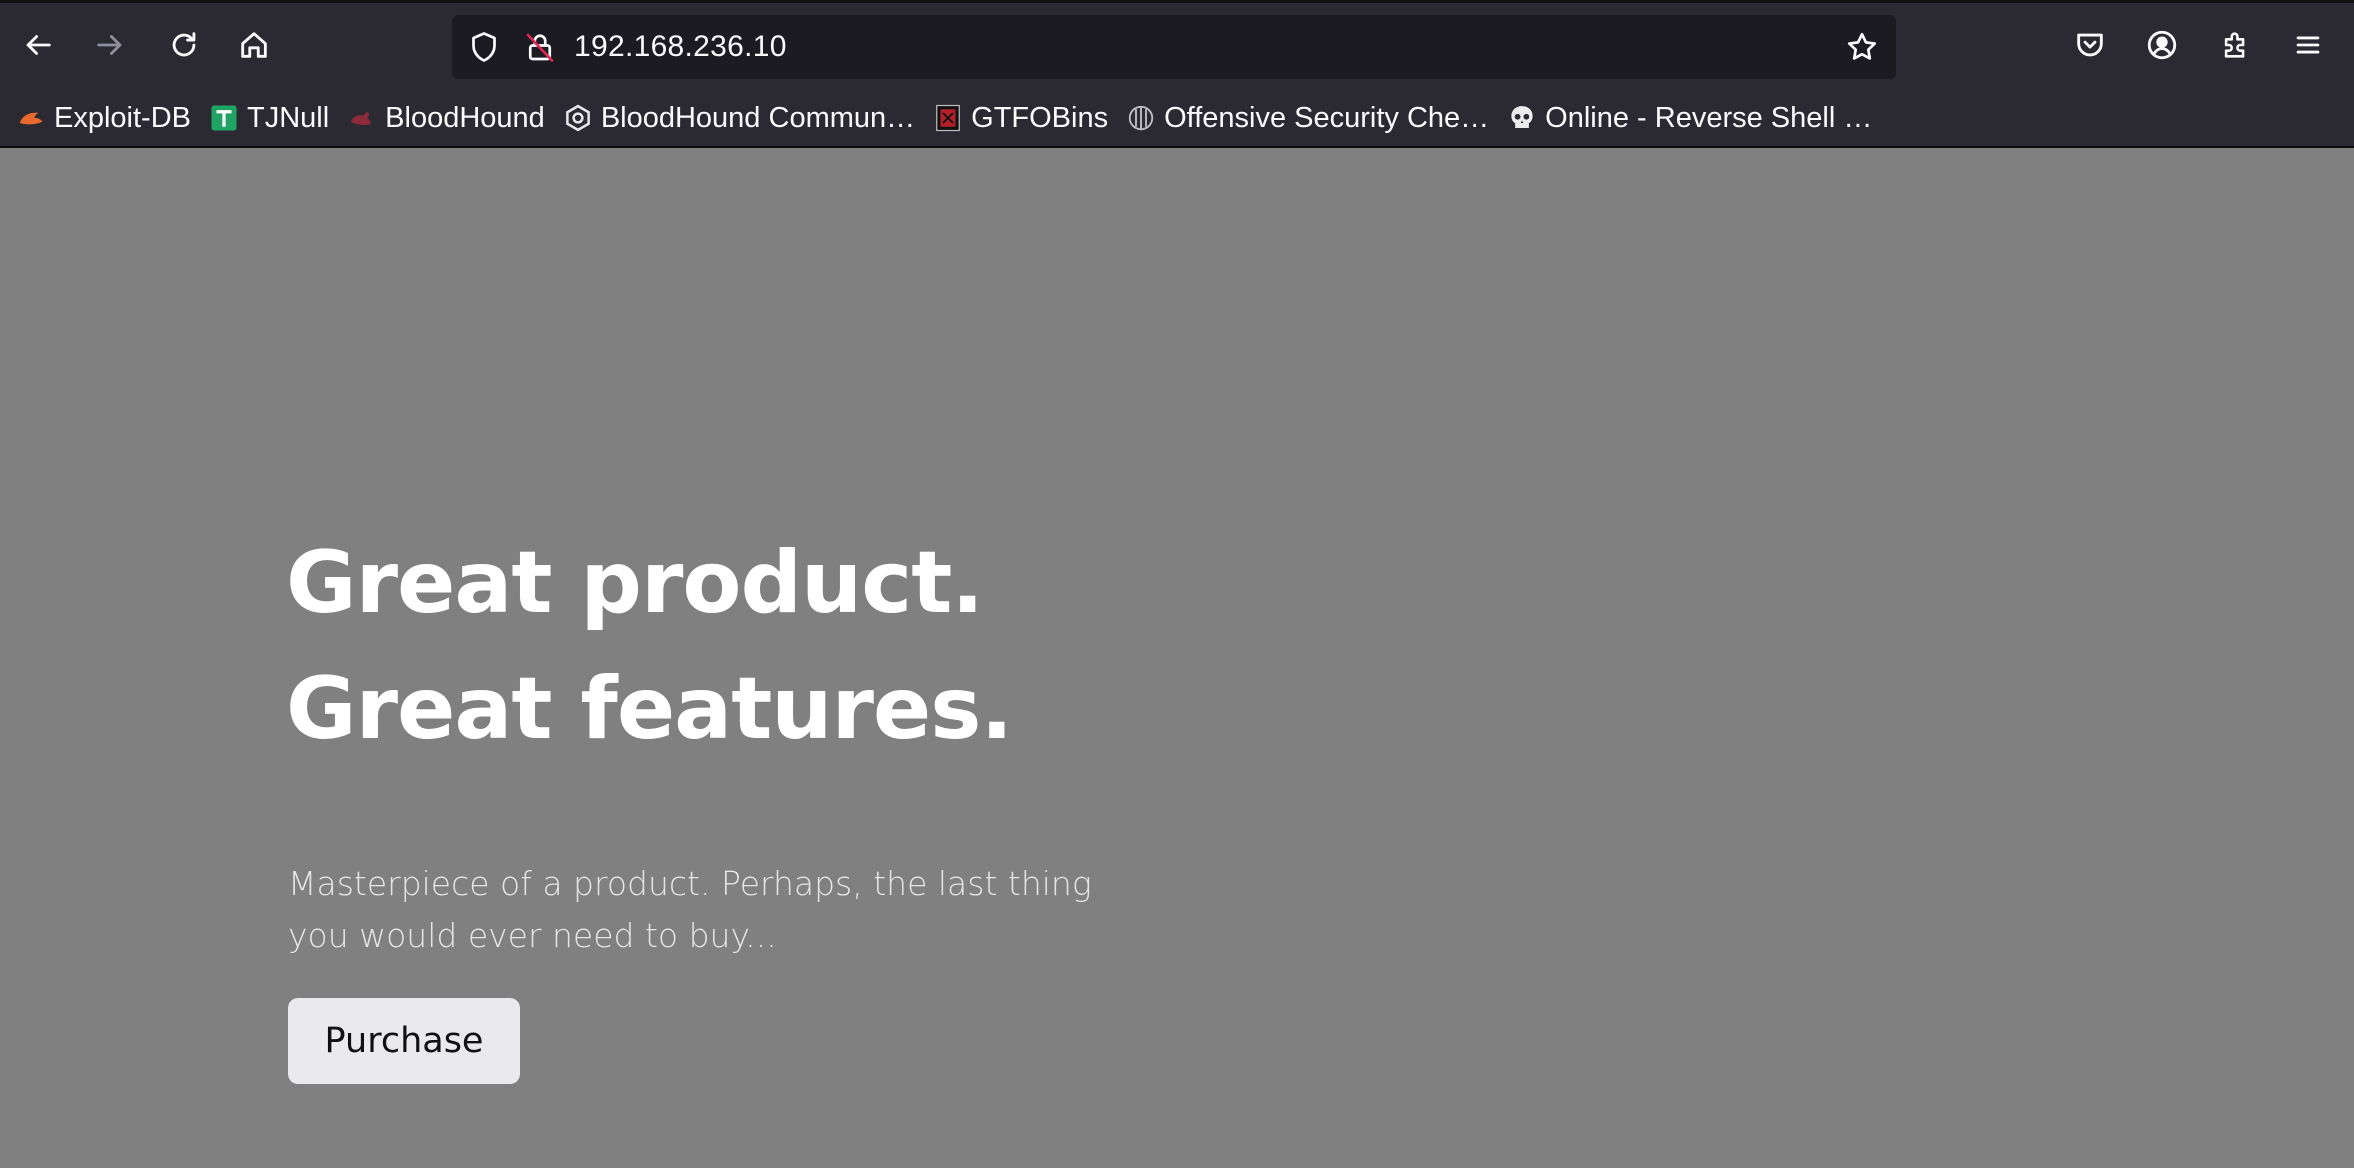 The width and height of the screenshot is (2354, 1168). Describe the element at coordinates (122, 117) in the screenshot. I see `bookmark-label: Exploit-DB` at that location.